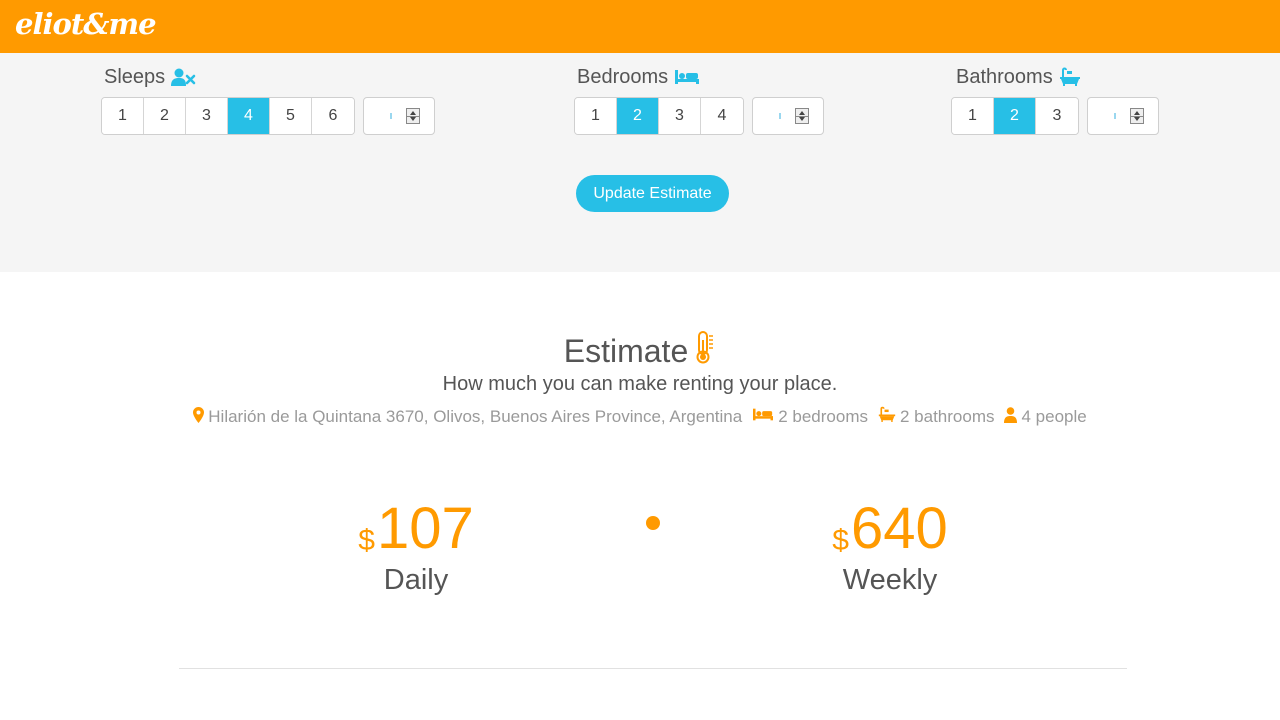  I want to click on bedrooms-item: 2 bedrooms, so click(810, 417).